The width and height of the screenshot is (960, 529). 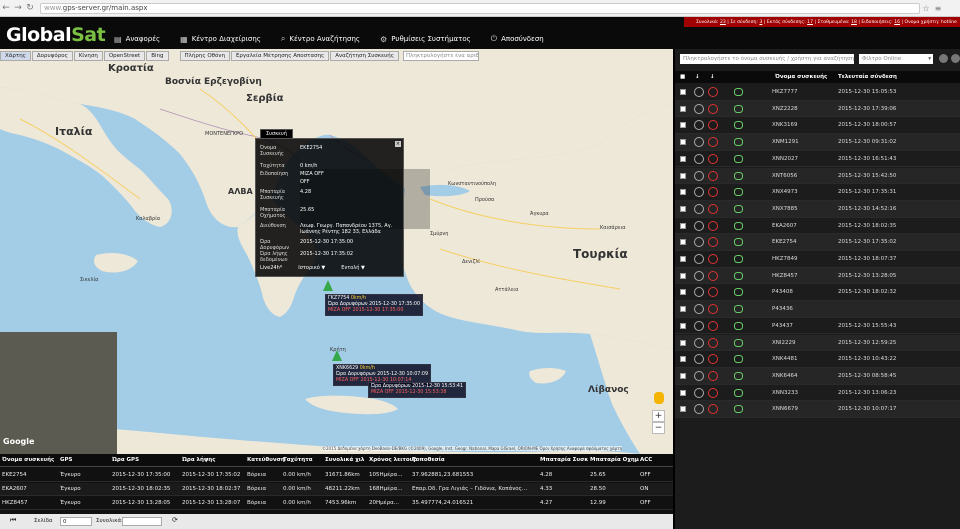 I want to click on table-header-cell: Όνομα συσκευής, so click(x=28, y=460).